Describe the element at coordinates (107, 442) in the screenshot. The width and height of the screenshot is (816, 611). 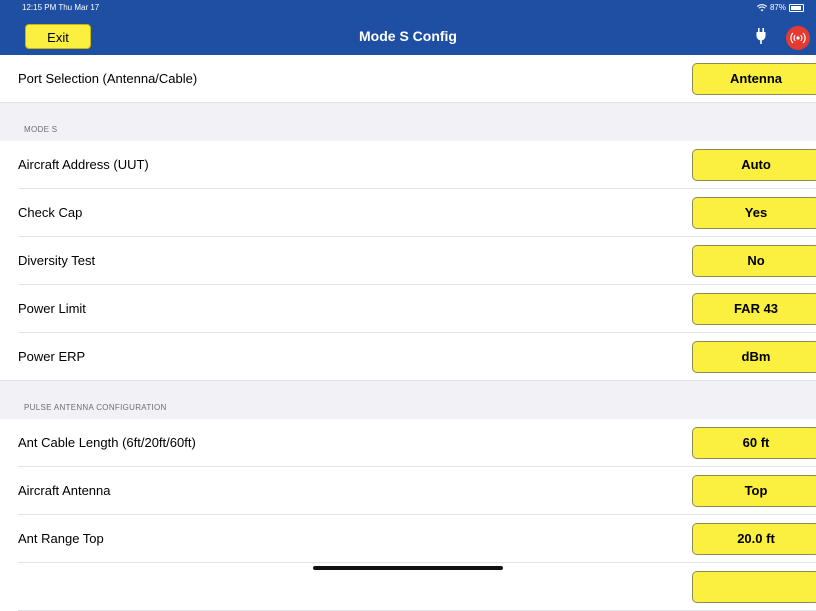
I see `row-label: Ant Cable Length (6ft/20ft/60ft)` at that location.